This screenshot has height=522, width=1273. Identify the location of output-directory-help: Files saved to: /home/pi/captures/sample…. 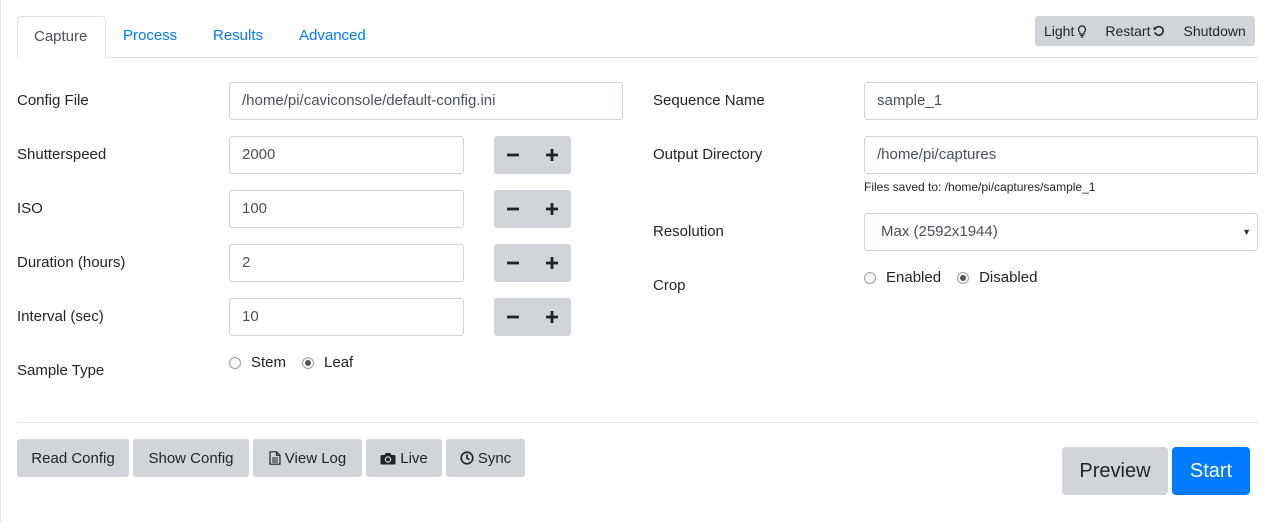
(980, 187).